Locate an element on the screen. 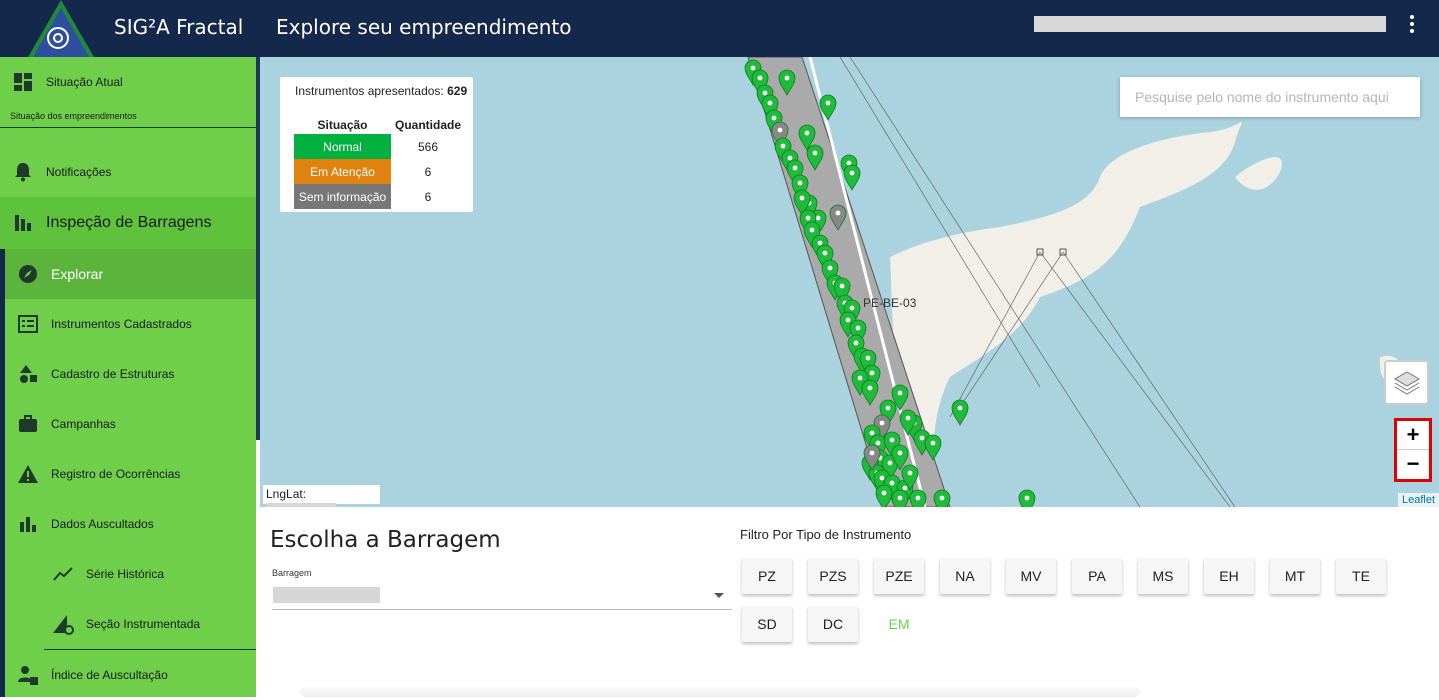 This screenshot has height=700, width=1439. lnglat-readout: LngLat: is located at coordinates (321, 496).